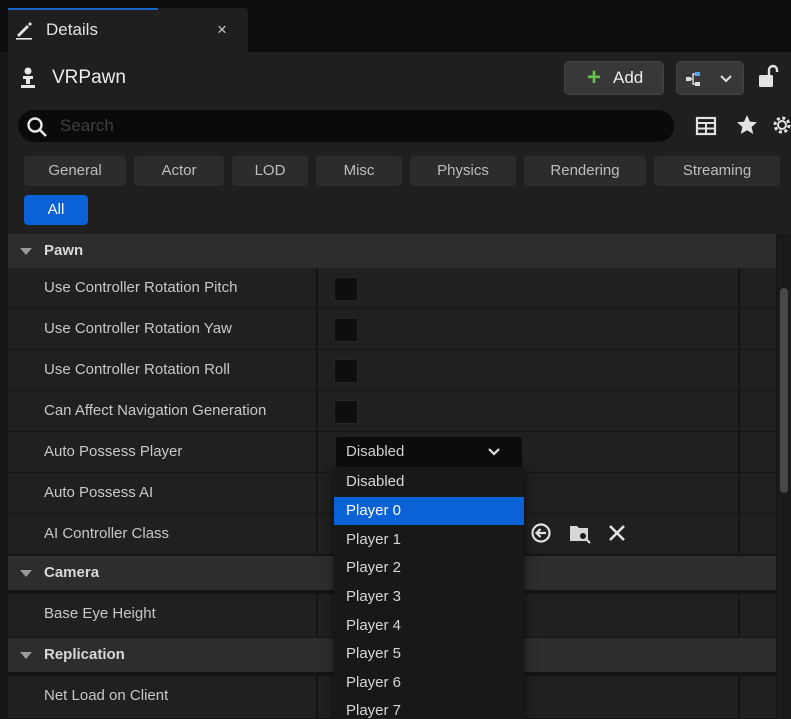 This screenshot has width=791, height=719. I want to click on filter-physics: Physics, so click(463, 171).